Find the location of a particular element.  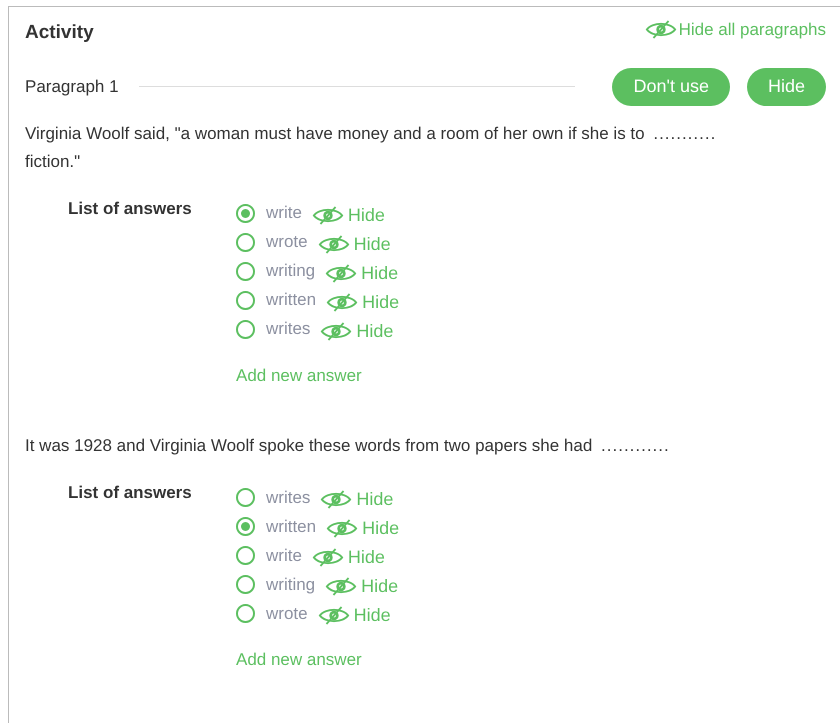

hide-all-paragraphs-link: Hide all paragraphs is located at coordinates (735, 29).